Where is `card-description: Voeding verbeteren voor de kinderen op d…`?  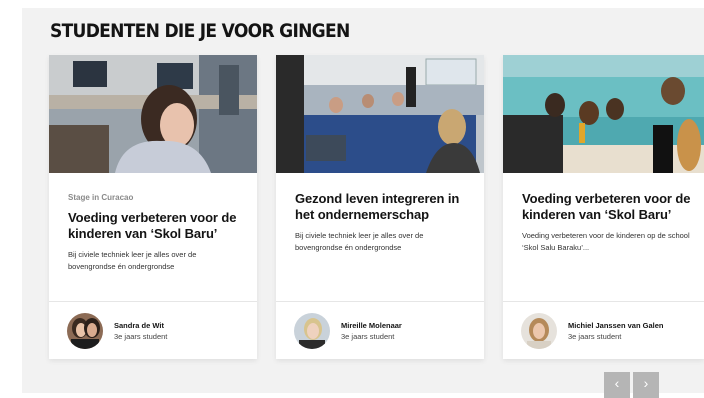 card-description: Voeding verbeteren voor de kinderen op d… is located at coordinates (606, 241).